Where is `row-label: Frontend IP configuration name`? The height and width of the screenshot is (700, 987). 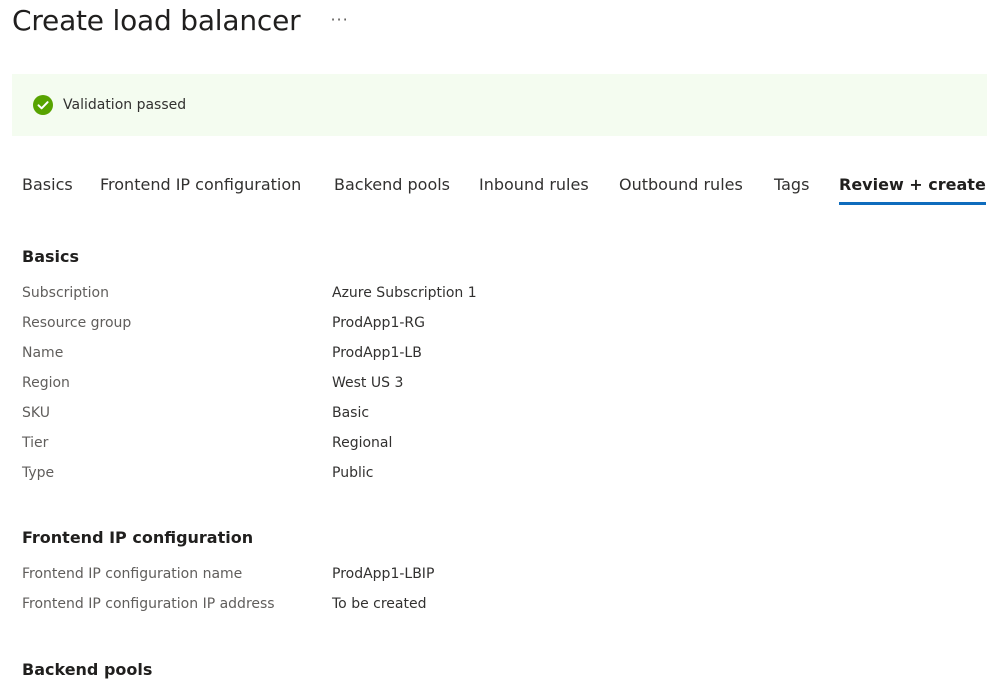
row-label: Frontend IP configuration name is located at coordinates (132, 574).